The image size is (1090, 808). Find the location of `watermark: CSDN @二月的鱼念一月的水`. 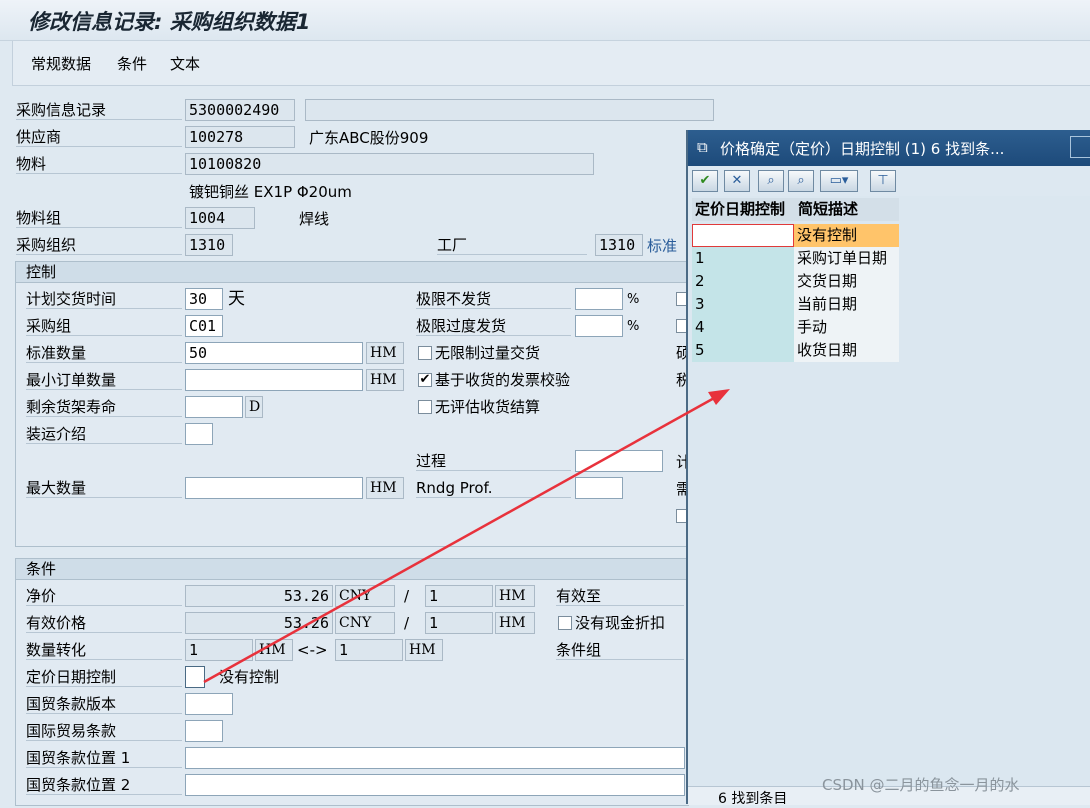

watermark: CSDN @二月的鱼念一月的水 is located at coordinates (921, 785).